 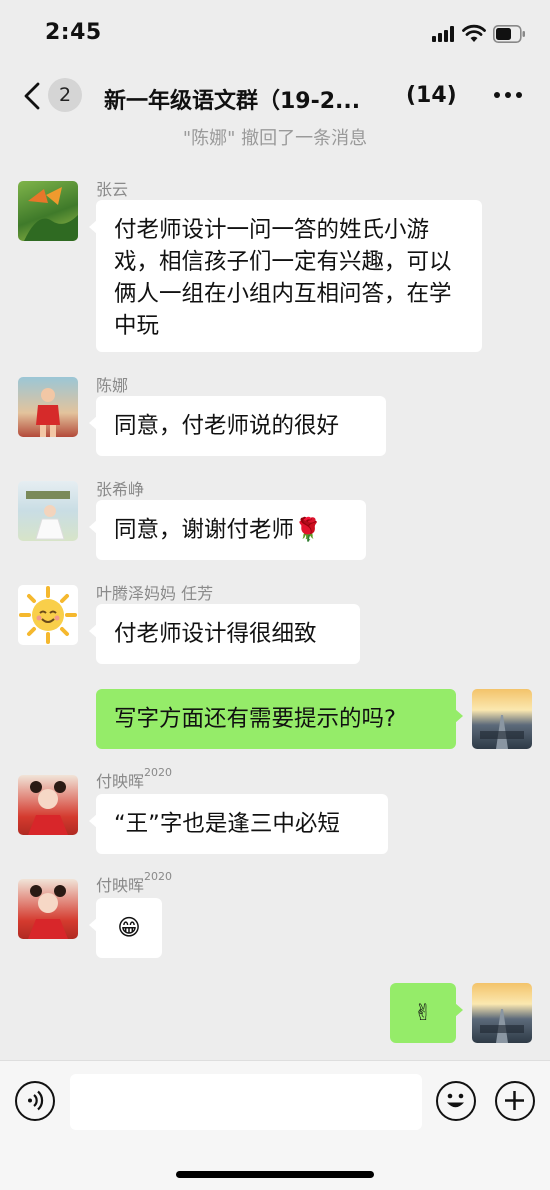 What do you see at coordinates (423, 1013) in the screenshot?
I see `victory-hand-emoji-icon: ✌` at bounding box center [423, 1013].